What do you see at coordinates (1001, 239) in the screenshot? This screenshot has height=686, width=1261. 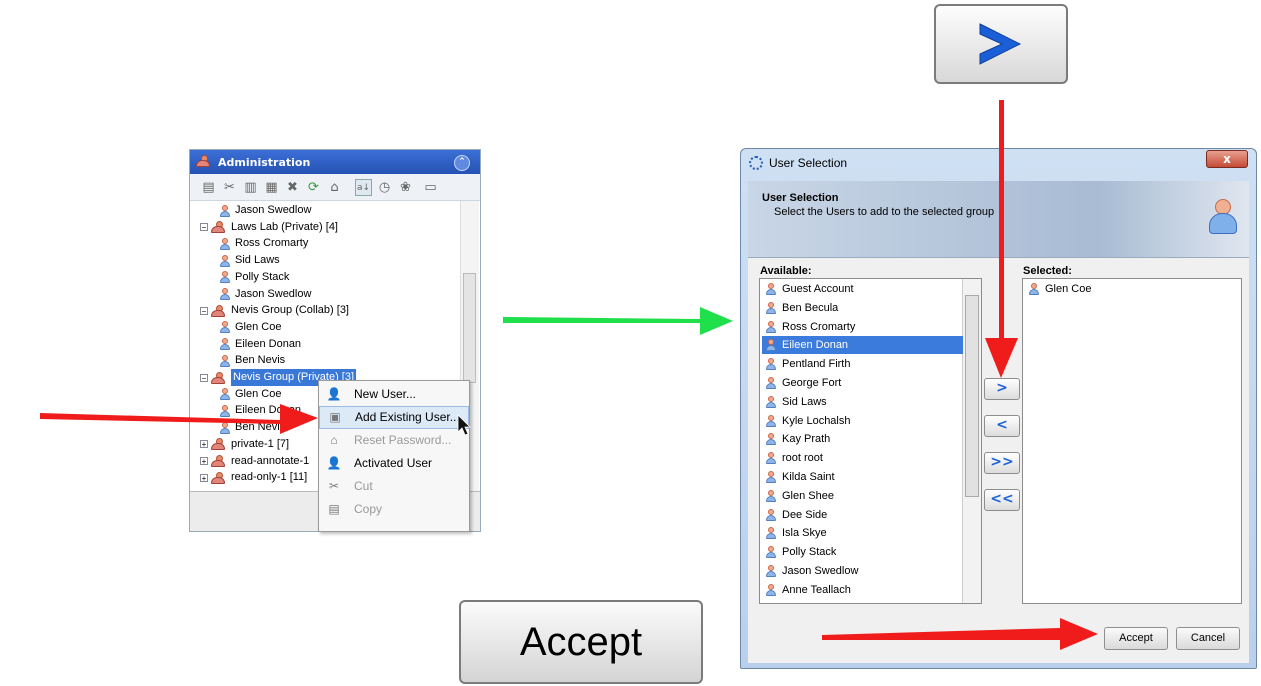 I see `red-arrow-down` at bounding box center [1001, 239].